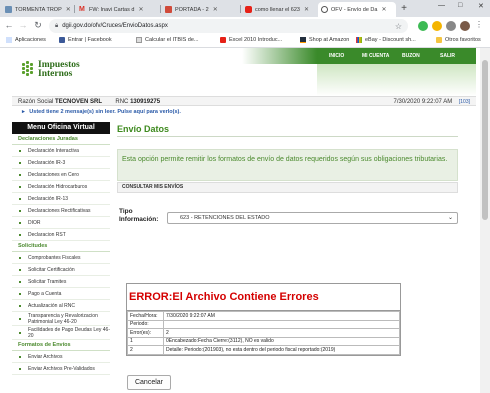 This screenshot has height=393, width=490. I want to click on close-window-button: ✕, so click(481, 6).